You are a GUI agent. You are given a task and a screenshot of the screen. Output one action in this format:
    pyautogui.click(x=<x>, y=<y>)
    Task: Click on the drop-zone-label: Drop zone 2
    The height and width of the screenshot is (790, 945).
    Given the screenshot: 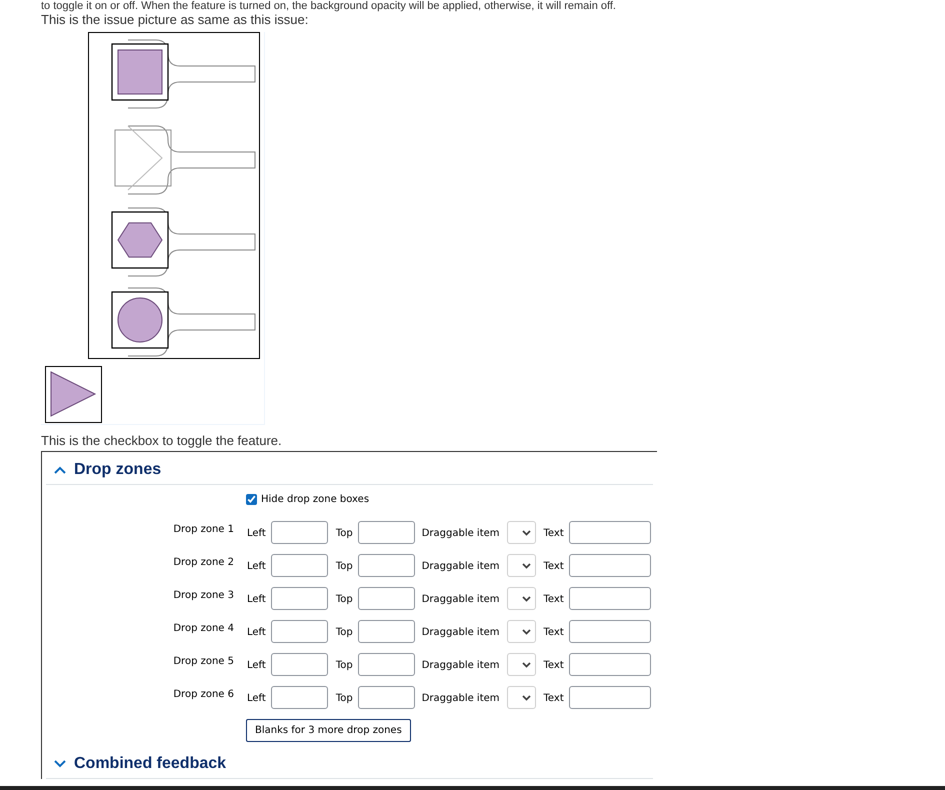 What is the action you would take?
    pyautogui.click(x=203, y=563)
    